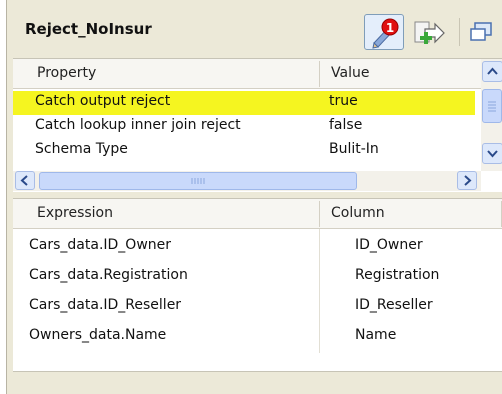 The width and height of the screenshot is (502, 394). I want to click on export-arrow-icon, so click(429, 32).